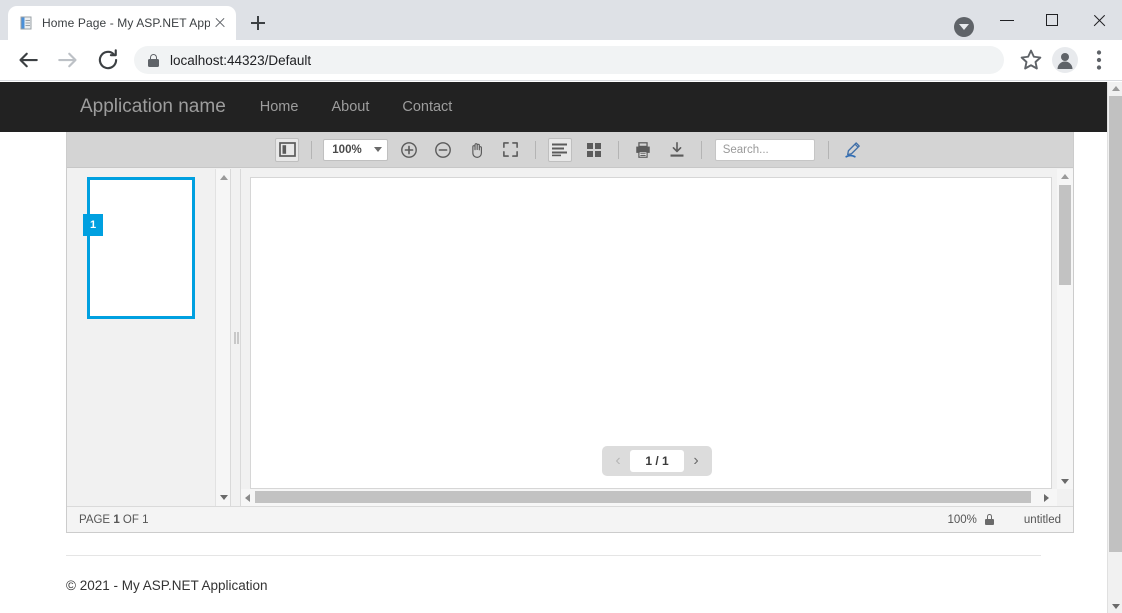 This screenshot has width=1122, height=613. What do you see at coordinates (377, 149) in the screenshot?
I see `chevron-down-icon` at bounding box center [377, 149].